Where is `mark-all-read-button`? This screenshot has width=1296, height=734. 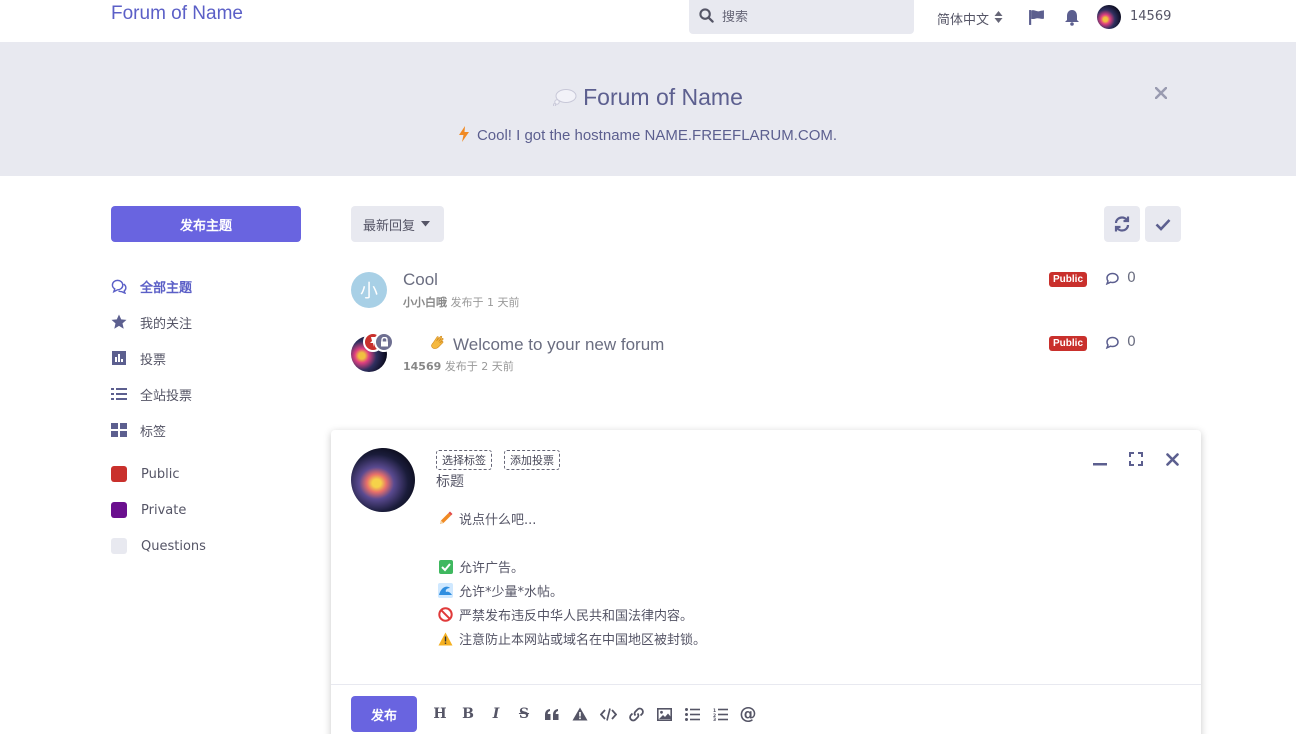
mark-all-read-button is located at coordinates (1163, 224).